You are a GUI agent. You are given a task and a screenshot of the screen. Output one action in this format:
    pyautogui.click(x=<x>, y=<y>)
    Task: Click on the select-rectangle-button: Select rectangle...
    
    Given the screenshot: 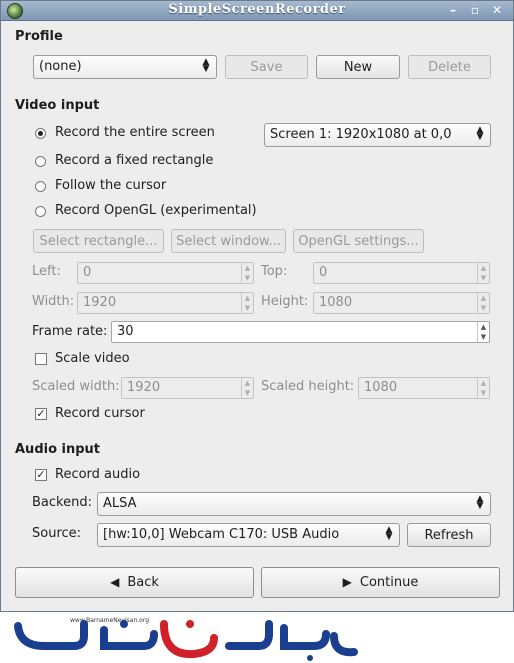 What is the action you would take?
    pyautogui.click(x=98, y=241)
    